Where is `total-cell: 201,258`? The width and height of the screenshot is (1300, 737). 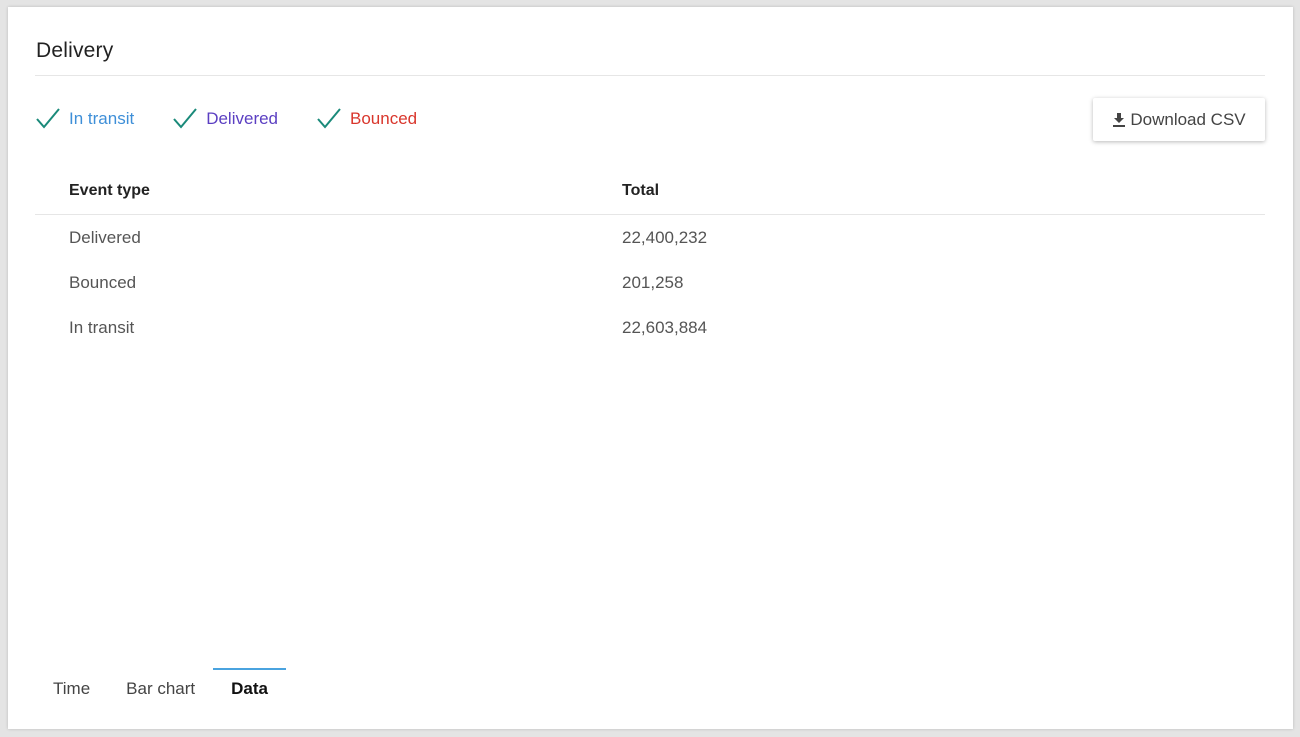
total-cell: 201,258 is located at coordinates (653, 282).